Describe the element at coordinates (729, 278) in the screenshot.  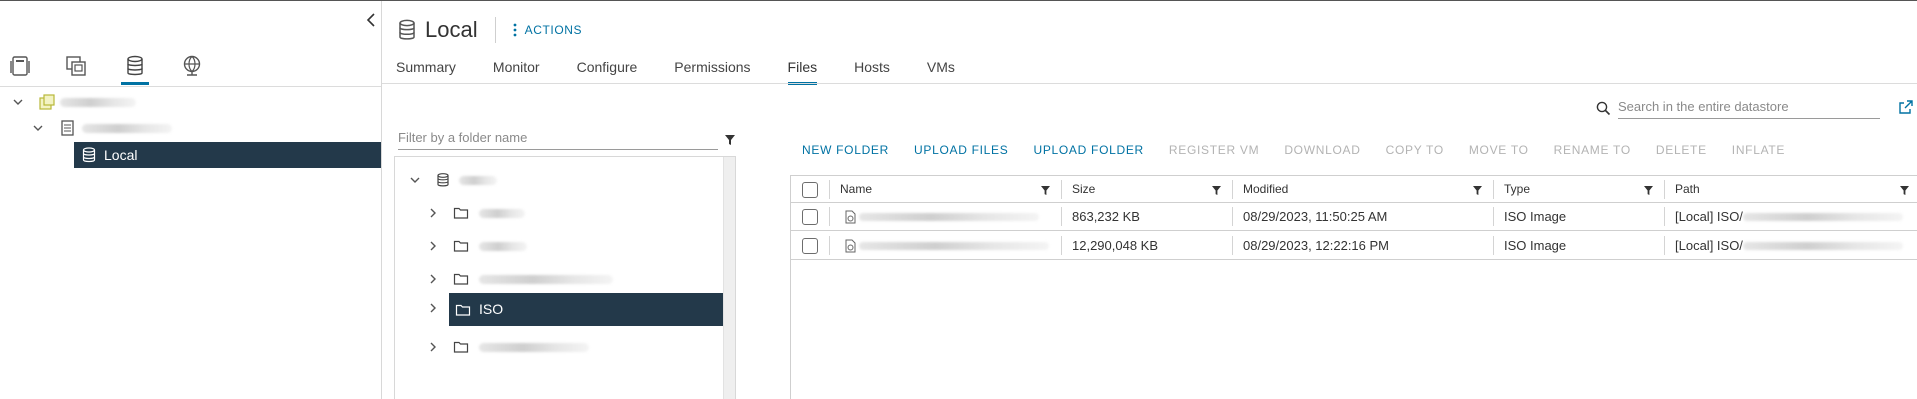
I see `folder-tree-scrollbar` at that location.